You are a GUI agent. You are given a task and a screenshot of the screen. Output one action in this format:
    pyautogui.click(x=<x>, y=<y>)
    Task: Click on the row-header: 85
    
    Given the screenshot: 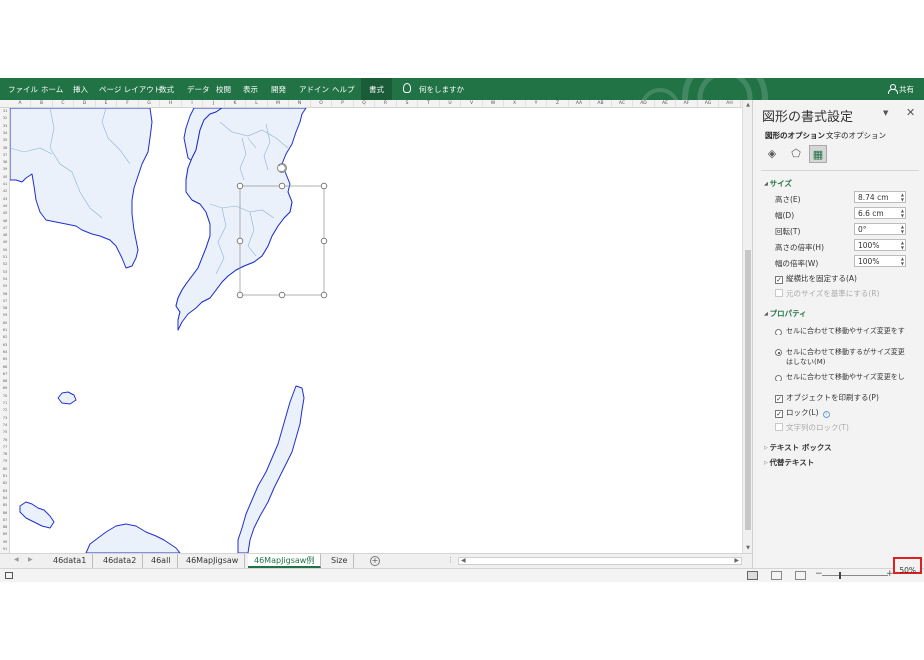 What is the action you would take?
    pyautogui.click(x=4, y=505)
    